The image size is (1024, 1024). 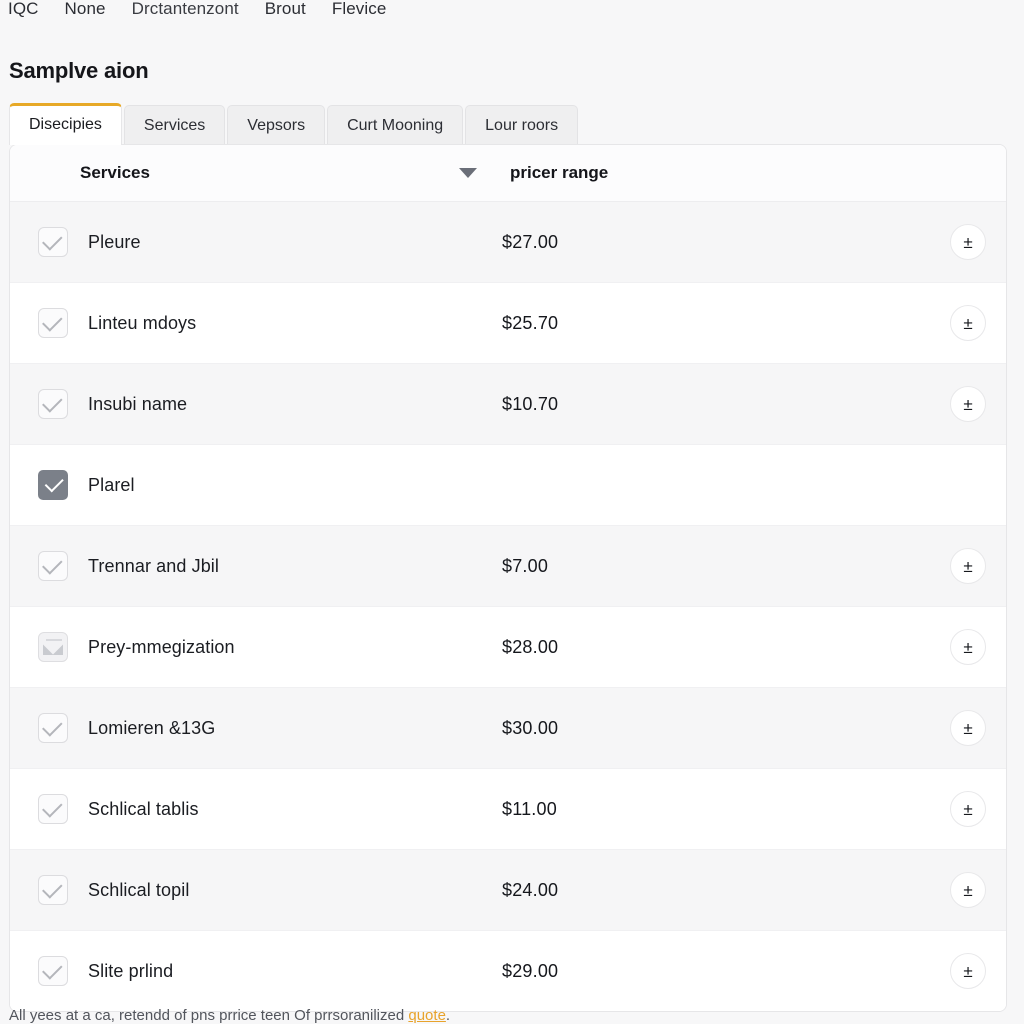 I want to click on row-name-label: Slite prlind, so click(x=131, y=970).